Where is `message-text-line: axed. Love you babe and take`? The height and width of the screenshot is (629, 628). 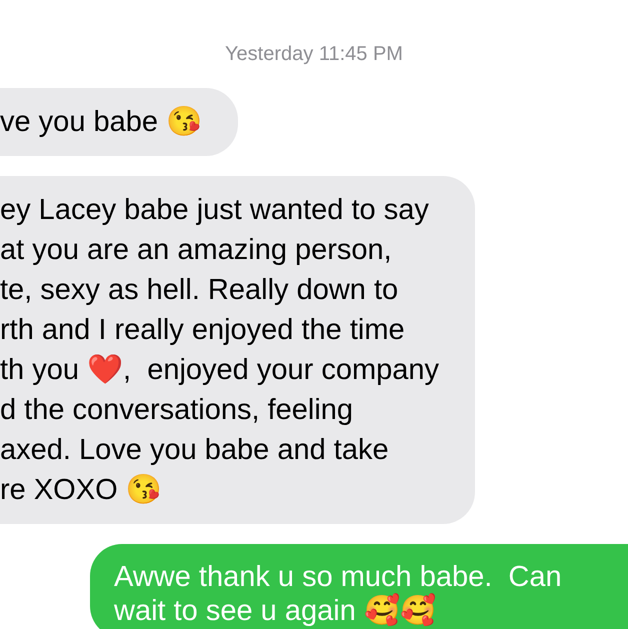
message-text-line: axed. Love you babe and take is located at coordinates (195, 450).